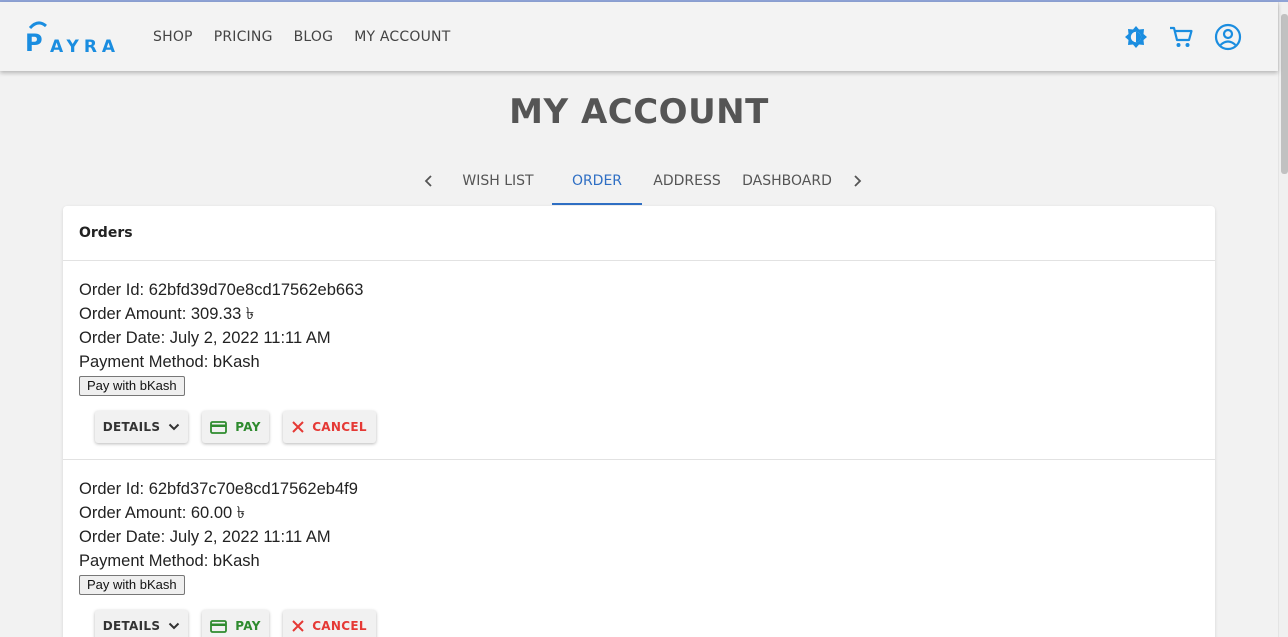  What do you see at coordinates (498, 181) in the screenshot?
I see `tab-wish-list: WISH LIST` at bounding box center [498, 181].